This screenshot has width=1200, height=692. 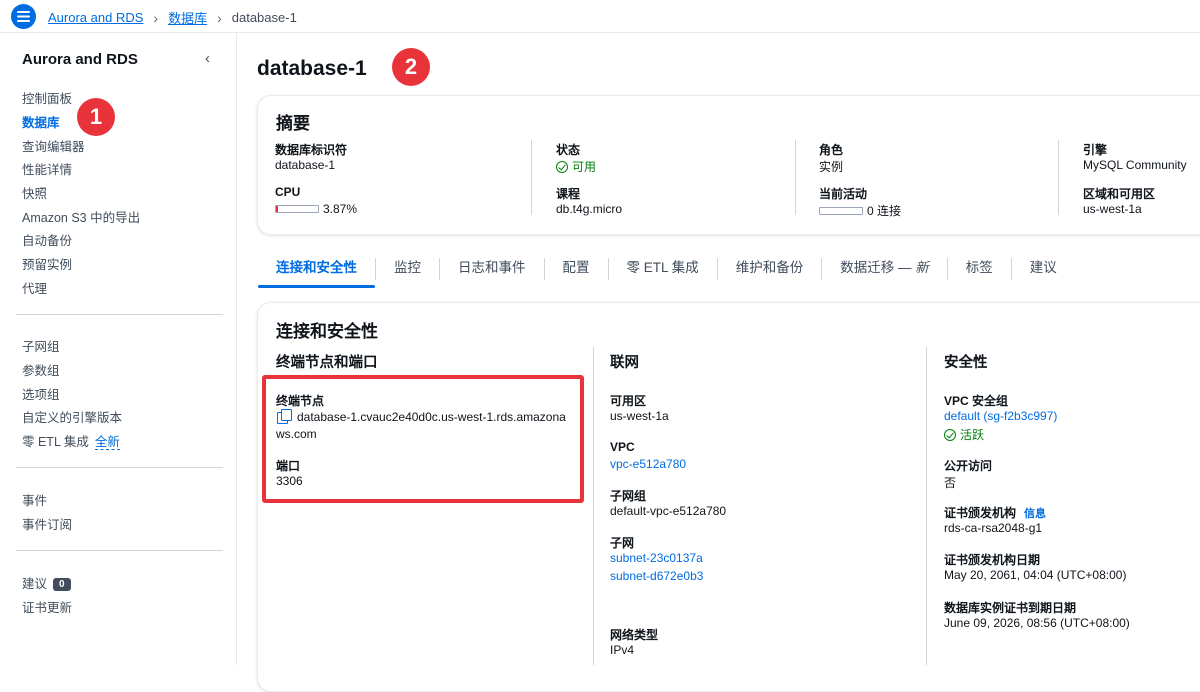 I want to click on sidebar-item-s3-exports: Amazon S3 中的导出, so click(x=81, y=216).